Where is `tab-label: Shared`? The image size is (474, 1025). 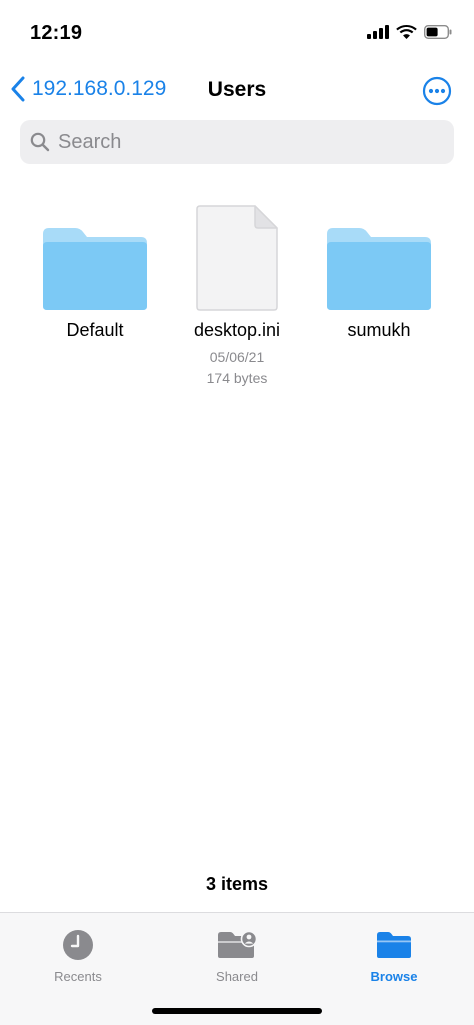
tab-label: Shared is located at coordinates (237, 976).